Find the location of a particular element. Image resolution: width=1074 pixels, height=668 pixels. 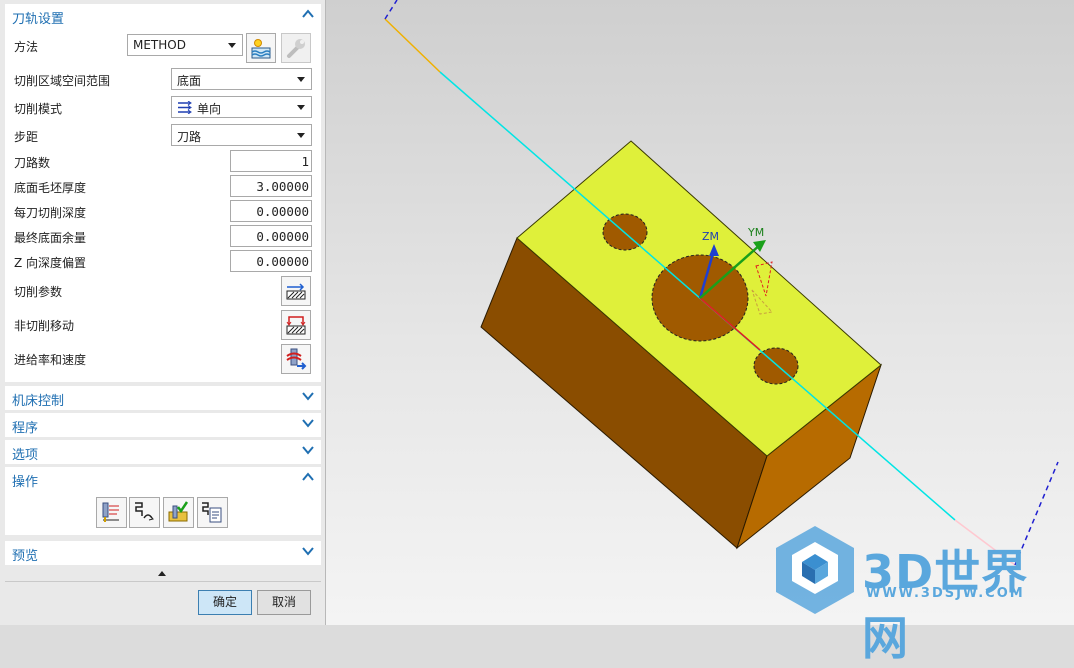

non-cut-moves-icon is located at coordinates (296, 325).